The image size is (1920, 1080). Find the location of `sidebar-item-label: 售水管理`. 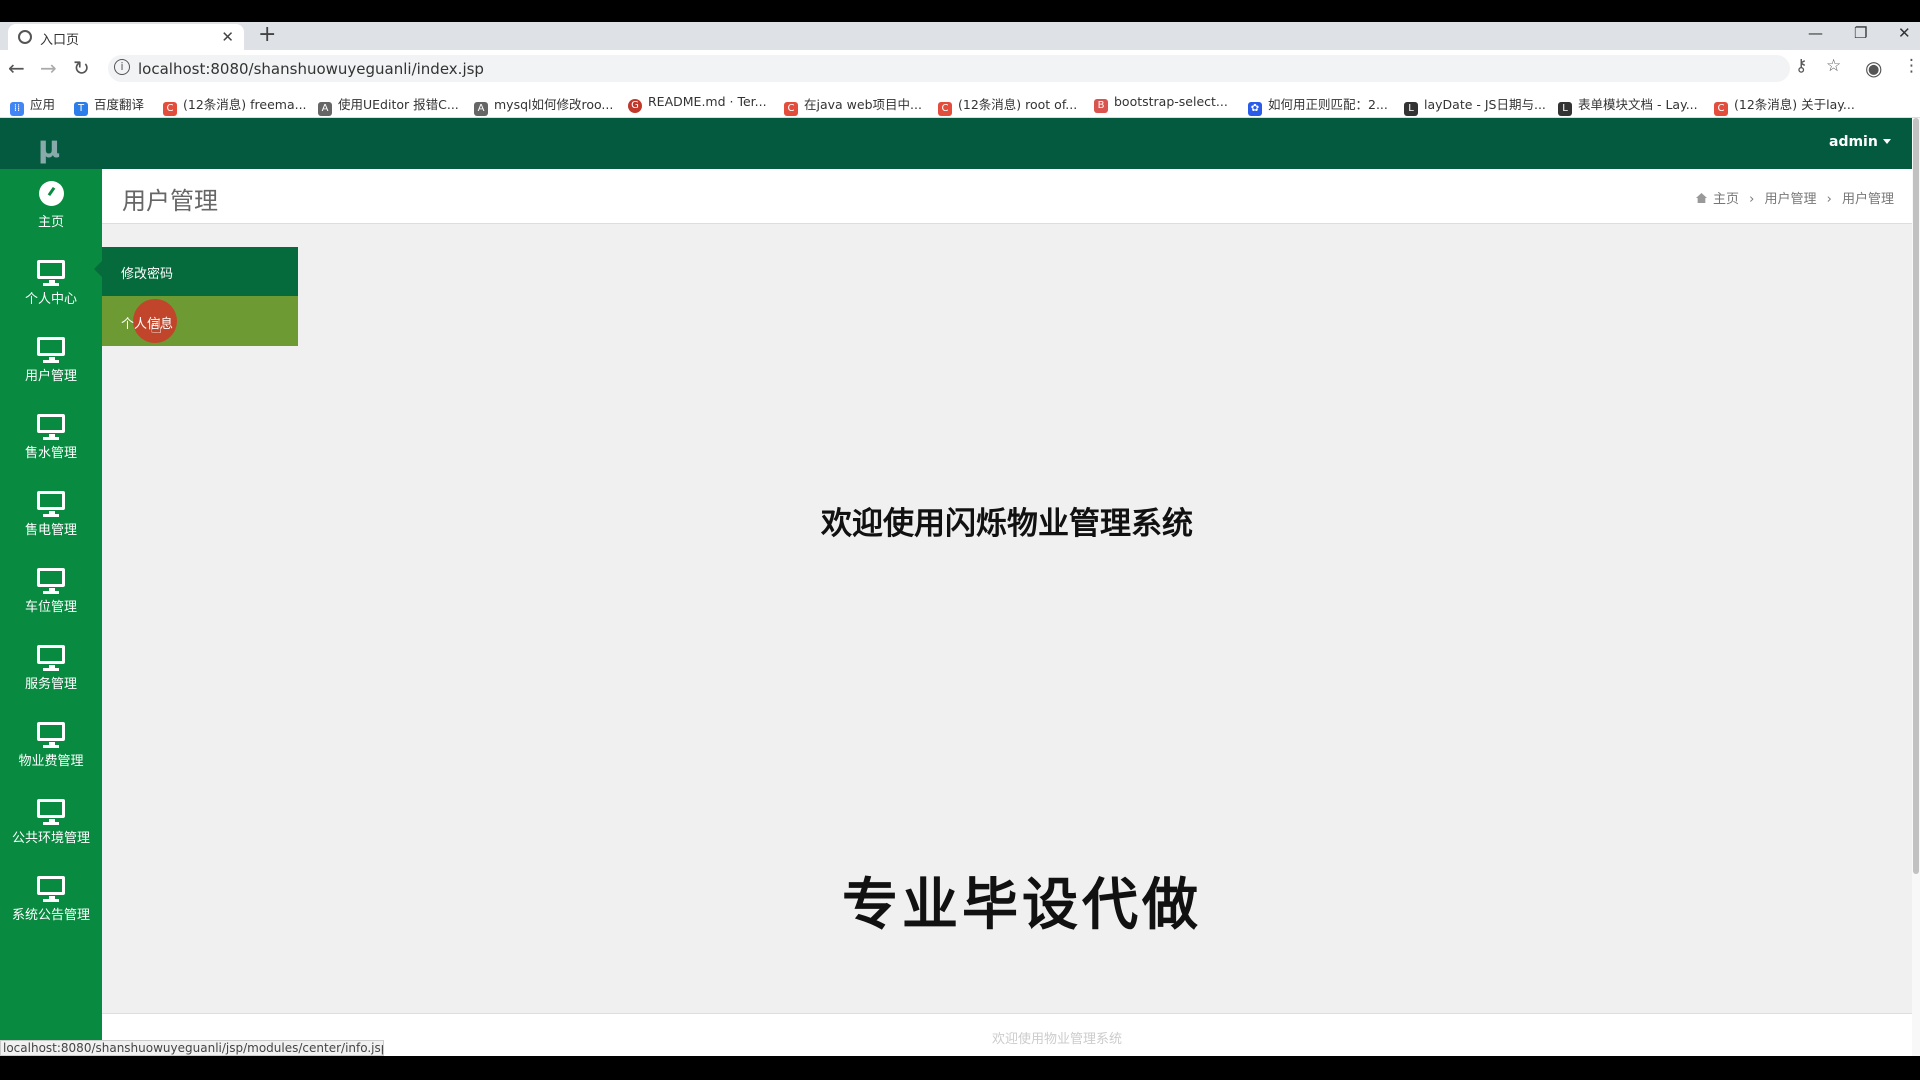

sidebar-item-label: 售水管理 is located at coordinates (50, 453).